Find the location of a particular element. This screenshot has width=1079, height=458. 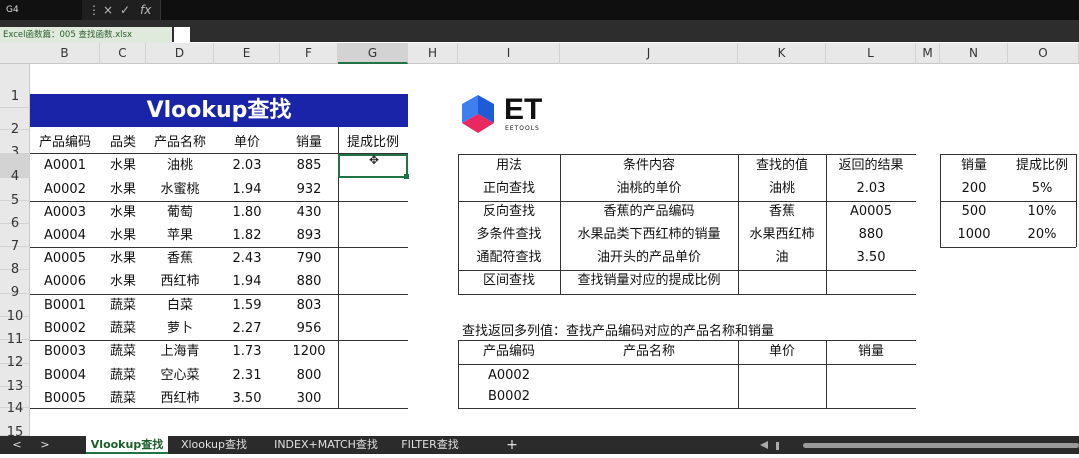

row-header-3: 3 is located at coordinates (15, 145).